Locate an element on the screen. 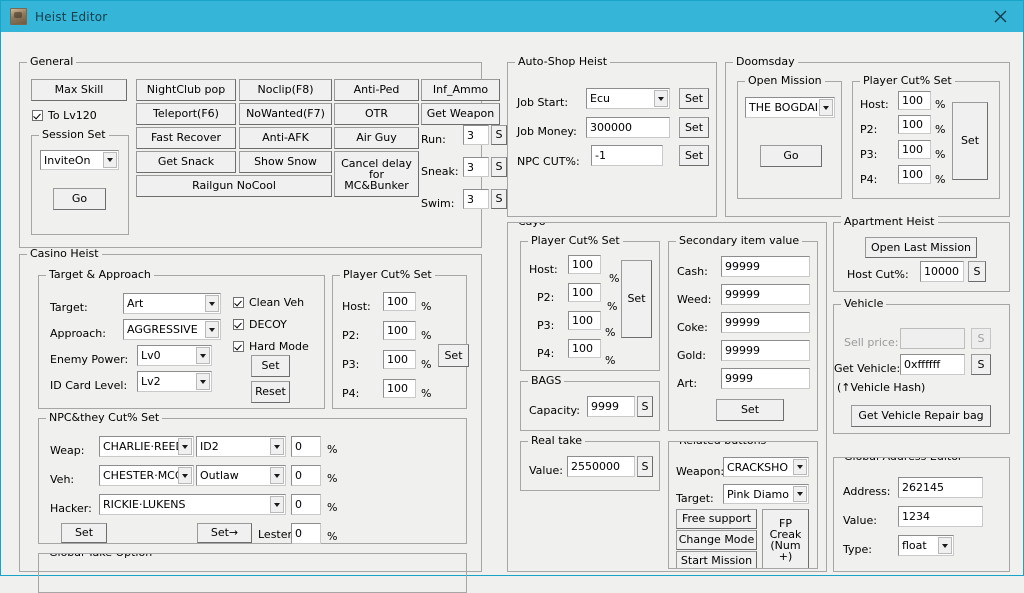 This screenshot has width=1024, height=593. hacker-pct-input: 0 is located at coordinates (306, 504).